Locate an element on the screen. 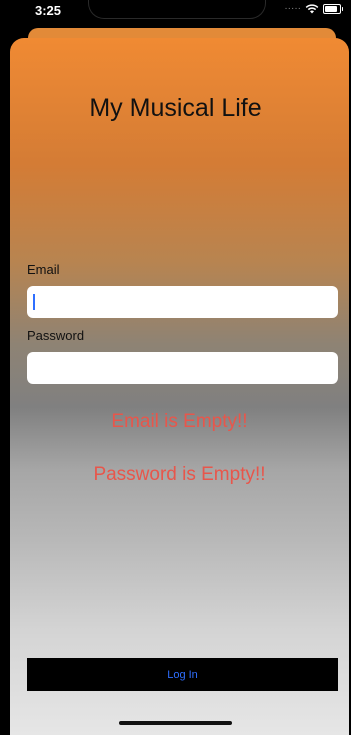  wifi-icon is located at coordinates (312, 8).